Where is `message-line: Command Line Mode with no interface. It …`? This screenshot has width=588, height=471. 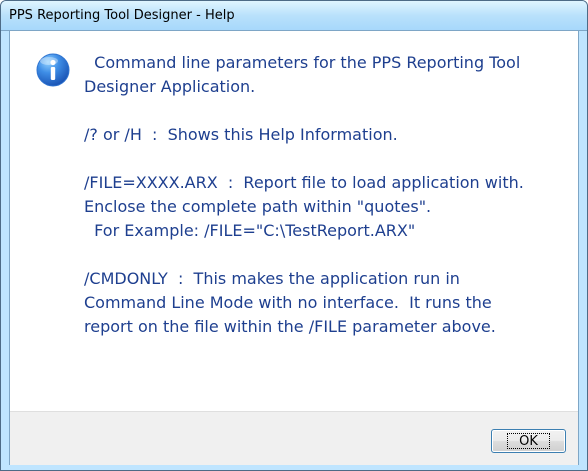
message-line: Command Line Mode with no interface. It … is located at coordinates (288, 302).